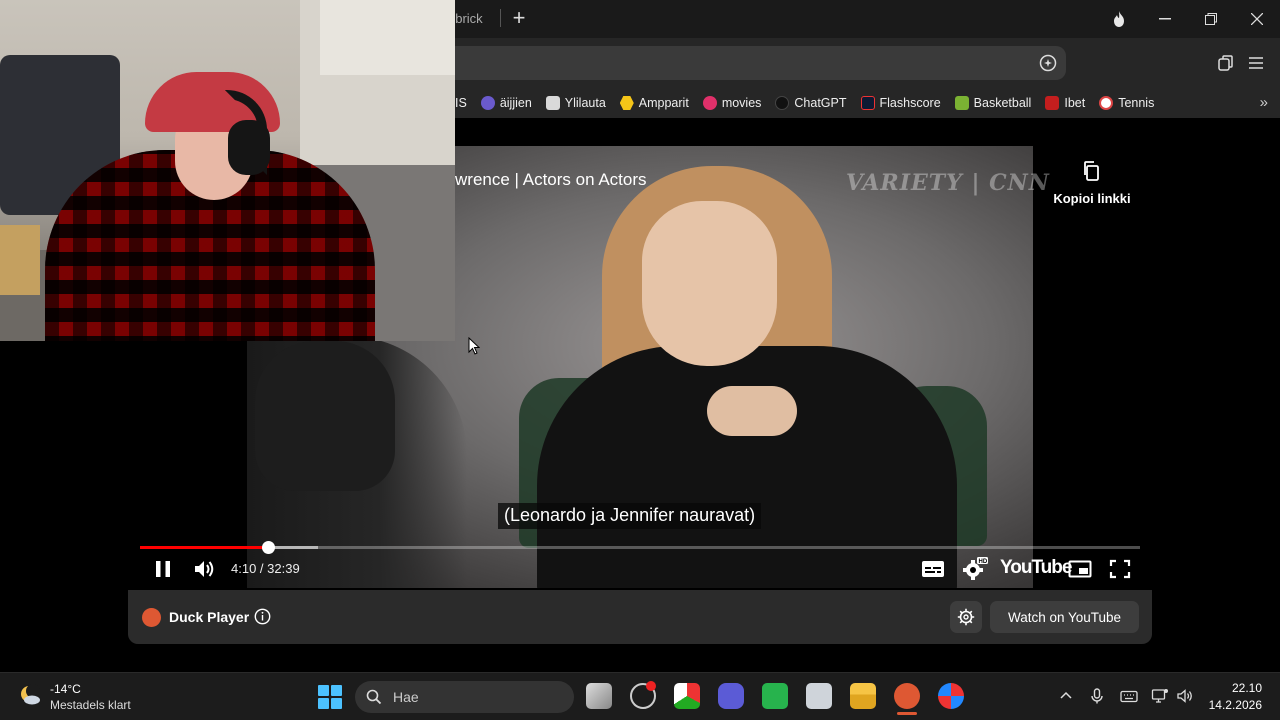  I want to click on copy-link-label: Kopioi linkki, so click(1092, 198).